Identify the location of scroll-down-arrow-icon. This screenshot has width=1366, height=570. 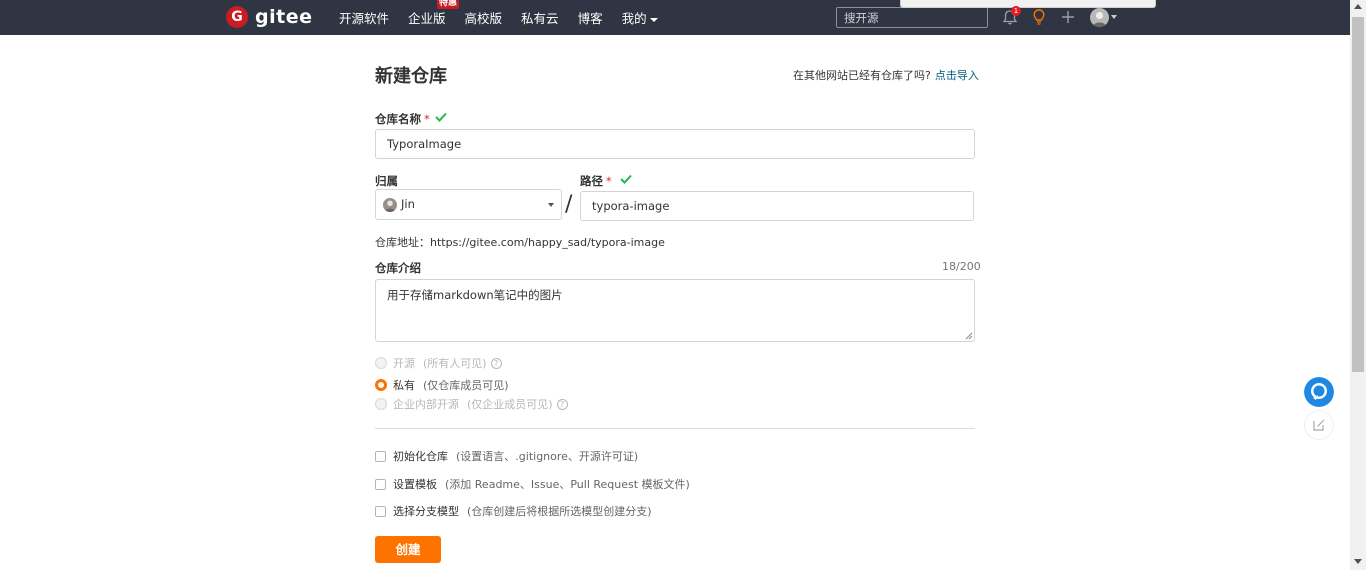
(1358, 561).